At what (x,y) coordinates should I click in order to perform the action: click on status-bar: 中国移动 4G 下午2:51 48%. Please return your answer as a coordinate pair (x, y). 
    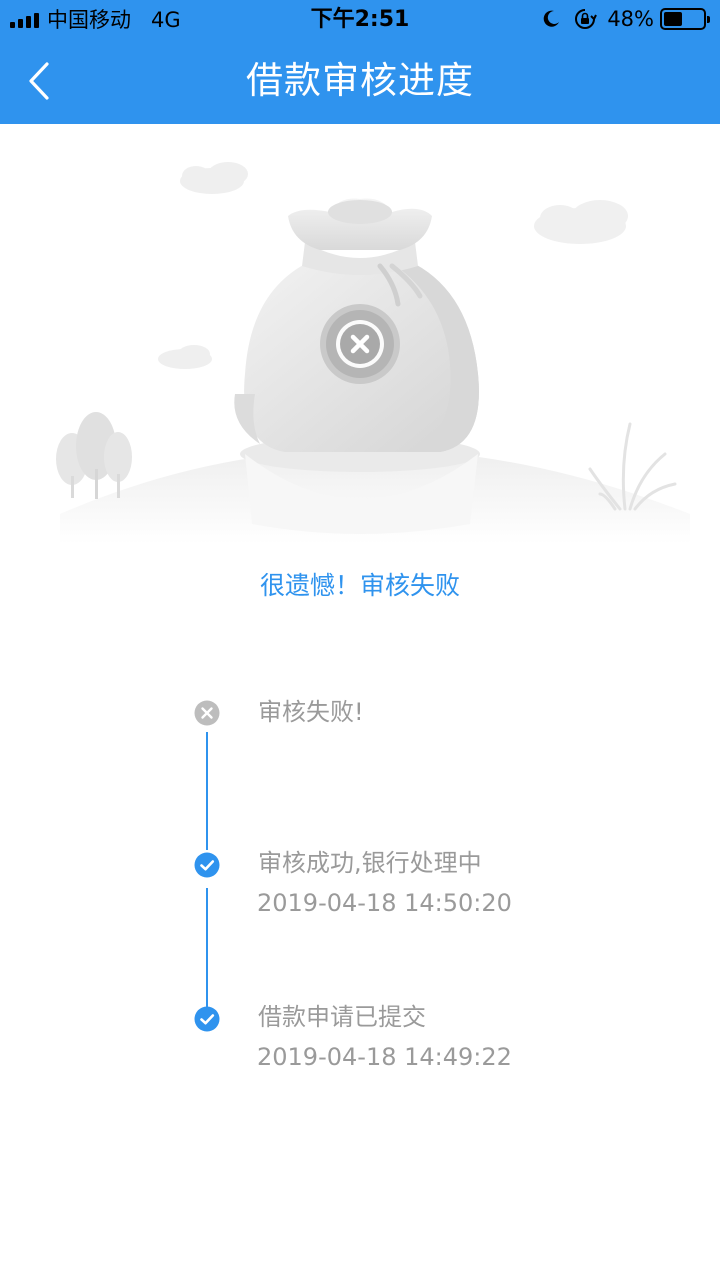
    Looking at the image, I should click on (360, 20).